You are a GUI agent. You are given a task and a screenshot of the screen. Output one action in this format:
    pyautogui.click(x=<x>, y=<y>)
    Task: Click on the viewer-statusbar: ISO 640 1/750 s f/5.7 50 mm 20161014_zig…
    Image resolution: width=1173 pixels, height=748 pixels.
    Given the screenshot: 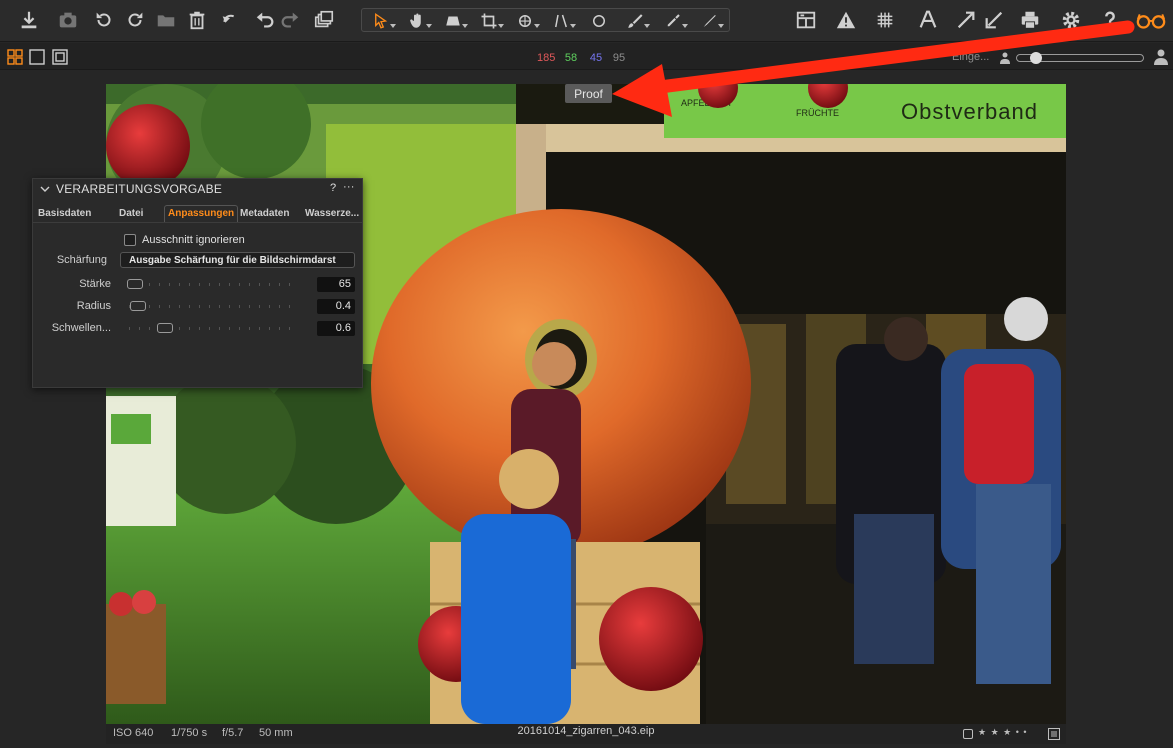 What is the action you would take?
    pyautogui.click(x=586, y=734)
    